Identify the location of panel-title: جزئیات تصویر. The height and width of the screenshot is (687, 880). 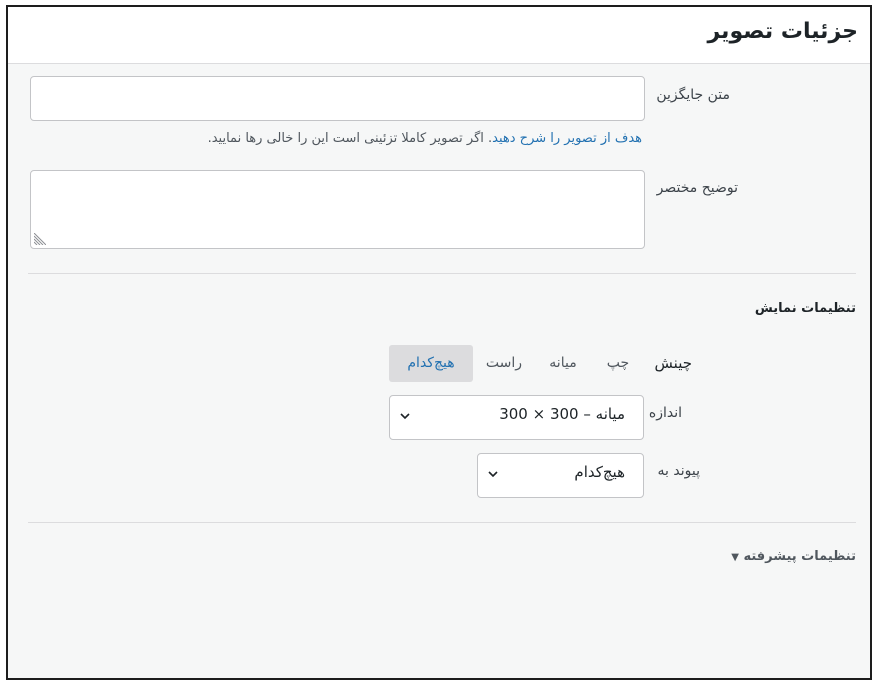
(783, 31).